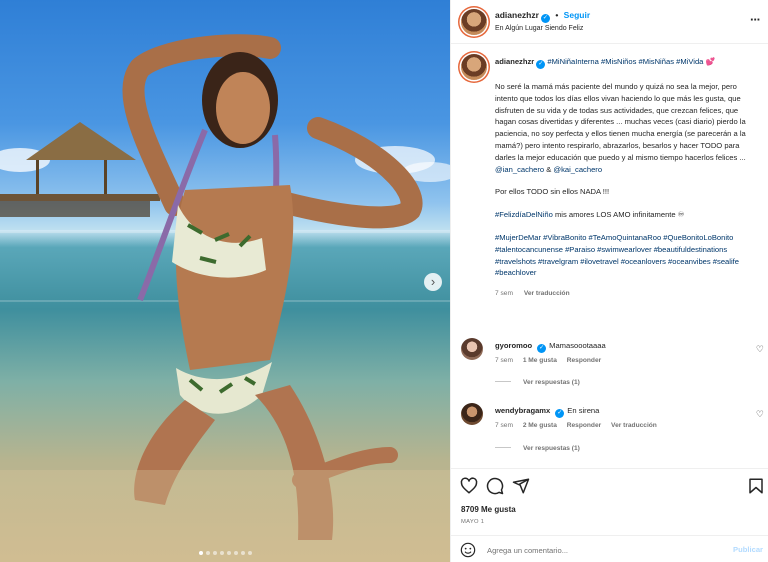 Image resolution: width=768 pixels, height=562 pixels. Describe the element at coordinates (609, 499) in the screenshot. I see `post-actions: 8709 Me gusta MAYO 1` at that location.